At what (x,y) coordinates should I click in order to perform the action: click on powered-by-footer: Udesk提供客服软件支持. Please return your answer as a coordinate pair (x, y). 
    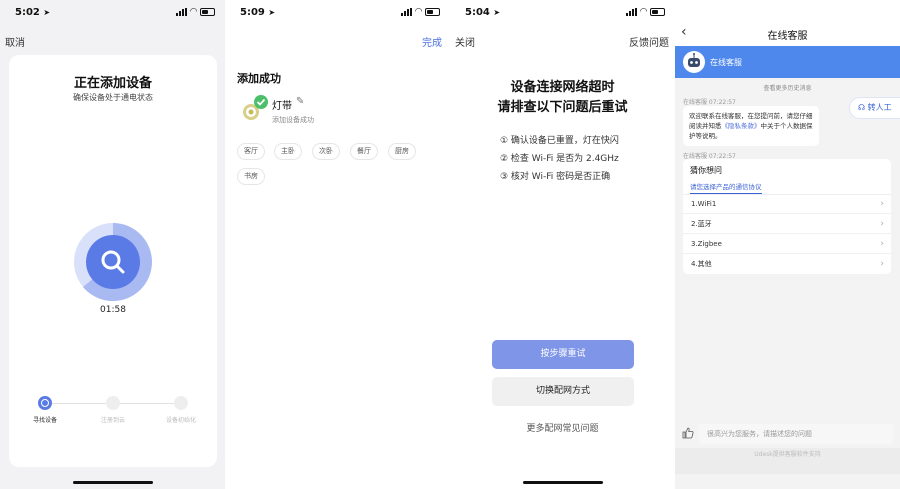
    Looking at the image, I should click on (787, 461).